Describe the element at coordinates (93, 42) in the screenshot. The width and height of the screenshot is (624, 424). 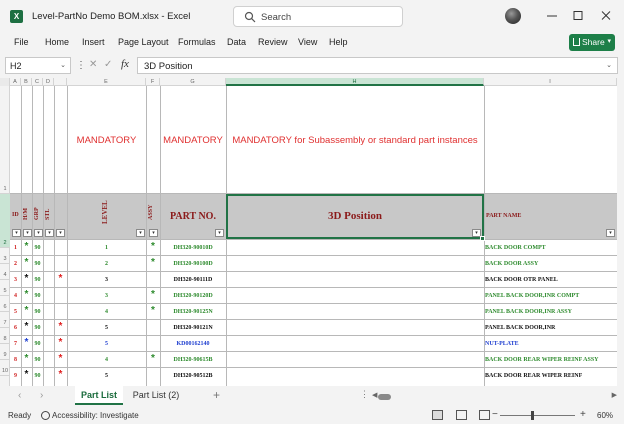
I see `menu-insert: Insert` at that location.